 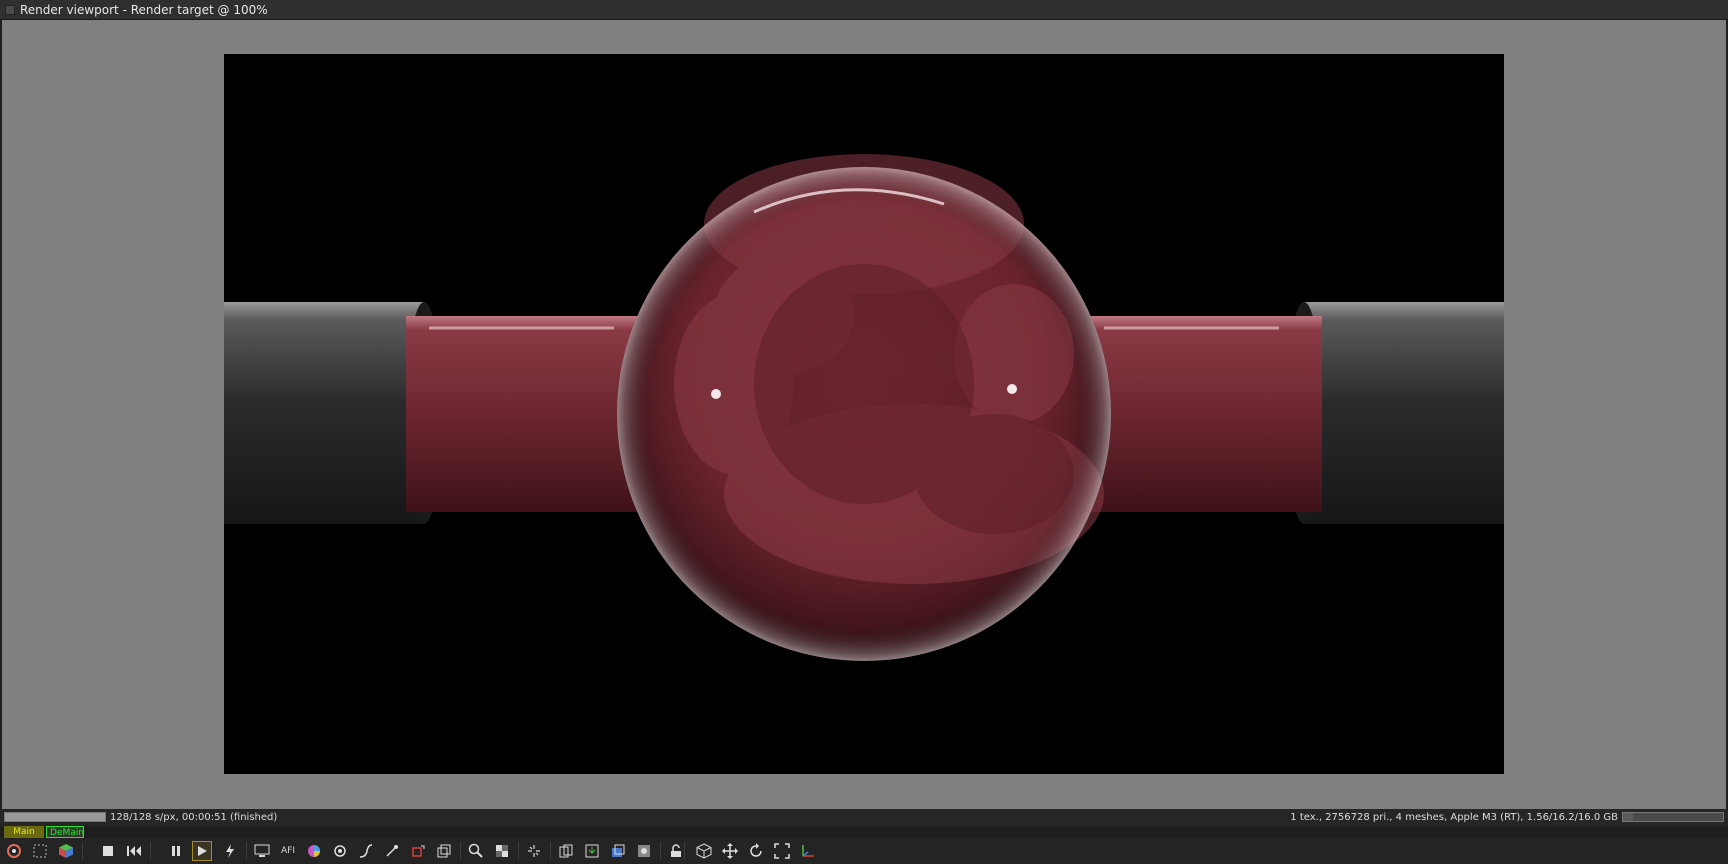 I want to click on tab-demain: DeMain, so click(x=65, y=832).